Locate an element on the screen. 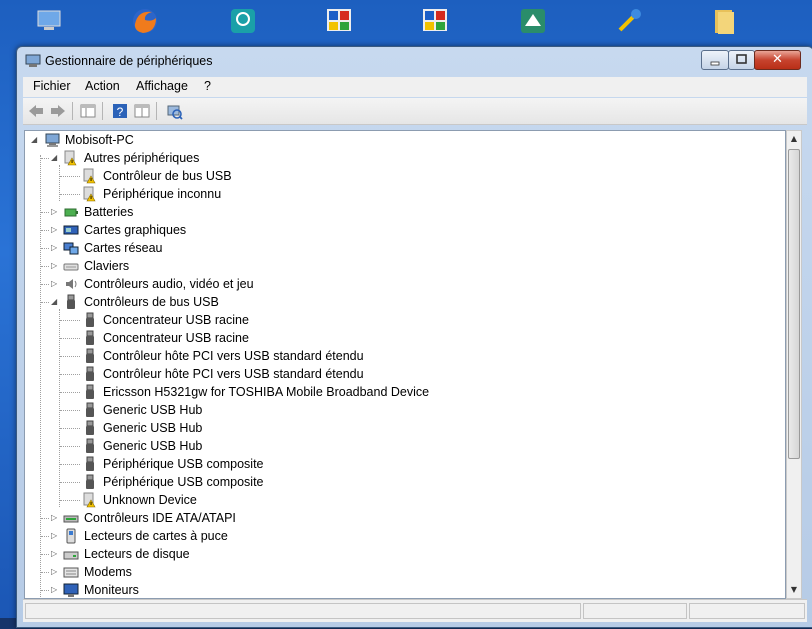  window-title: Gestionnaire de périphériques is located at coordinates (129, 61).